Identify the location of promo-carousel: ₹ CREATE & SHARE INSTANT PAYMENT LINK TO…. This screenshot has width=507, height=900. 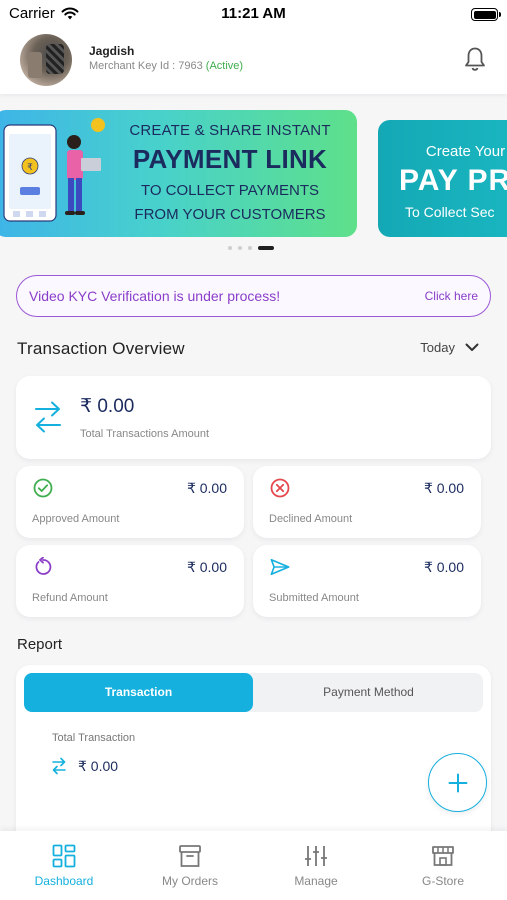
(253, 174).